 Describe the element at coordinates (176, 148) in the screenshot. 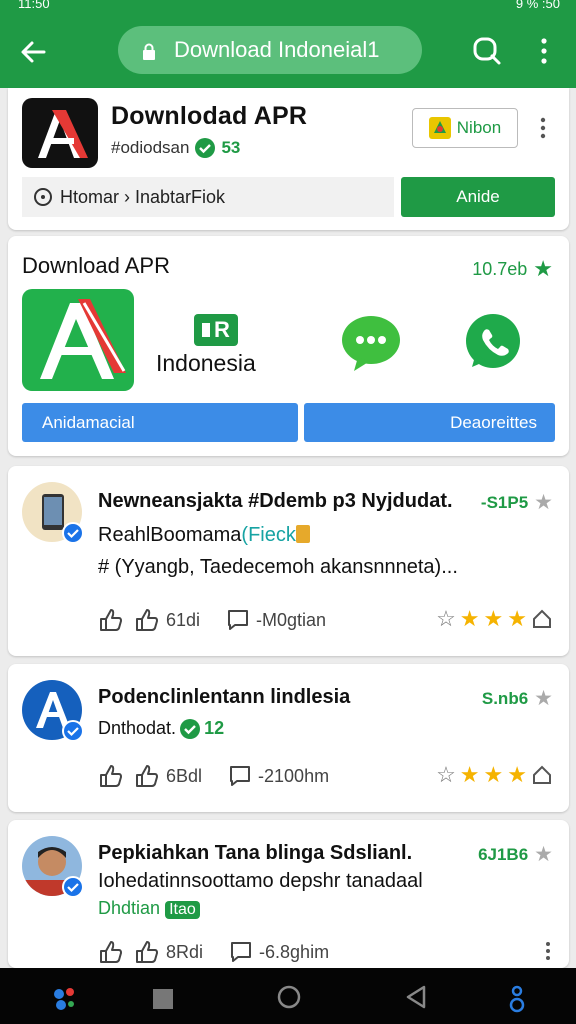

I see `app-subtitle: #odiodsan 53` at that location.